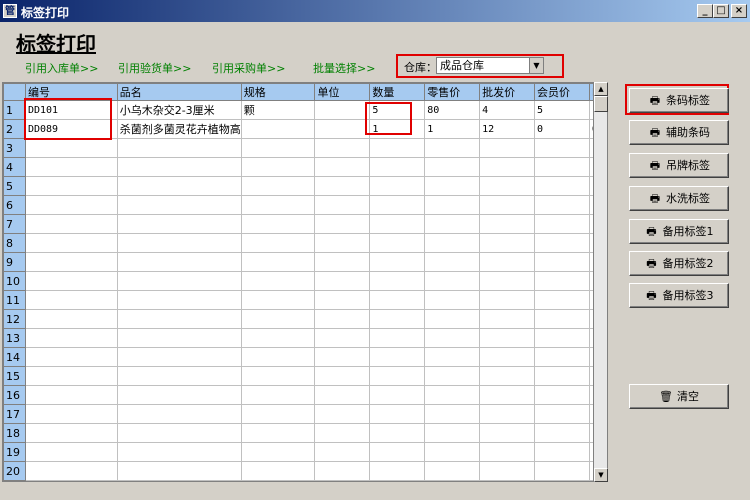  What do you see at coordinates (507, 92) in the screenshot?
I see `column-header: 批发价` at bounding box center [507, 92].